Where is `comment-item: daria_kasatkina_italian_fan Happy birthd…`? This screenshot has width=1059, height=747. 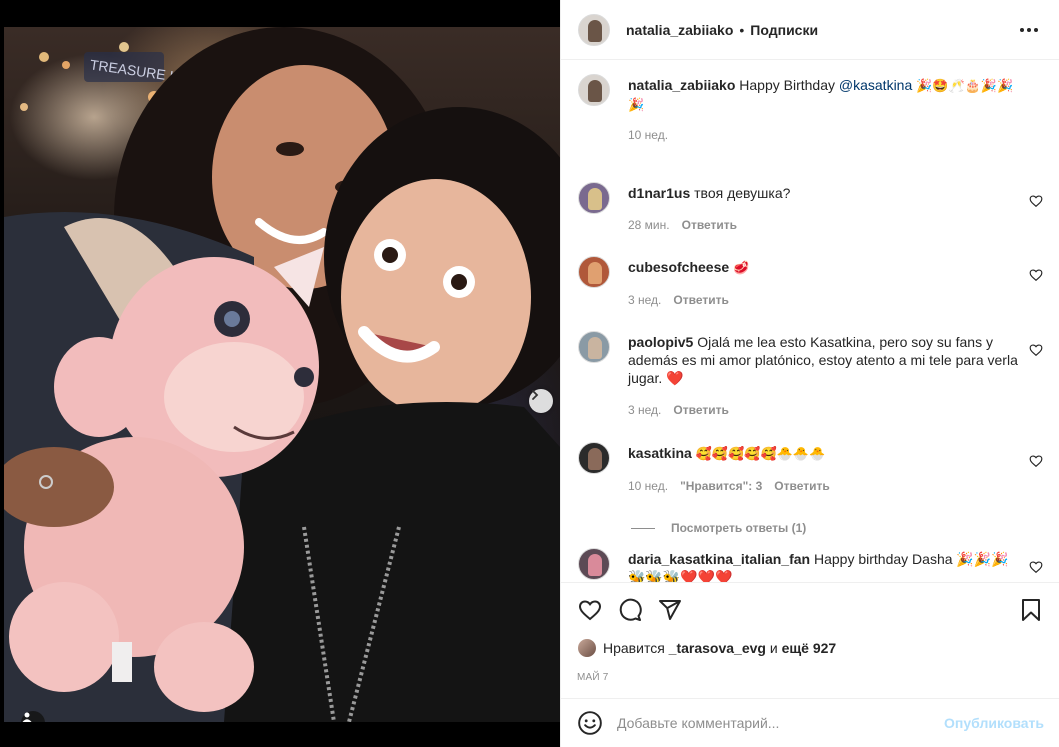 comment-item: daria_kasatkina_italian_fan Happy birthd… is located at coordinates (810, 565).